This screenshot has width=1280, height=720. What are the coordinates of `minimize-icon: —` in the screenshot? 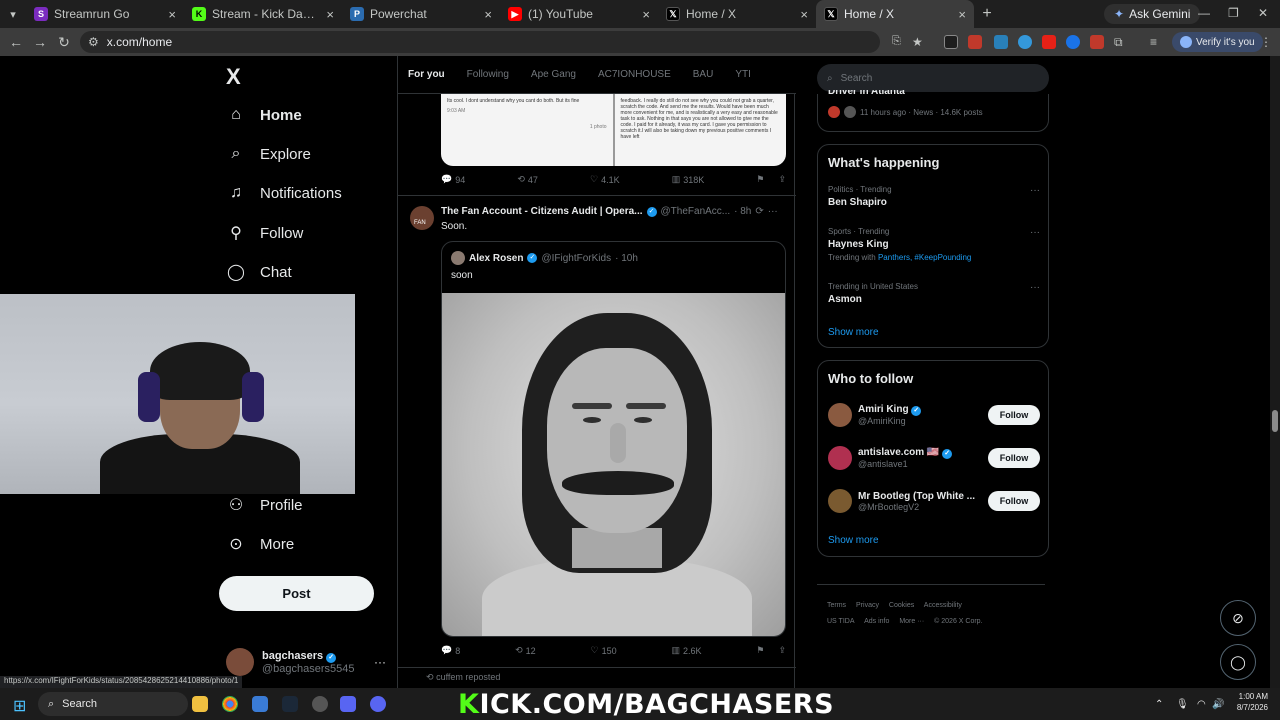 It's located at (1204, 13).